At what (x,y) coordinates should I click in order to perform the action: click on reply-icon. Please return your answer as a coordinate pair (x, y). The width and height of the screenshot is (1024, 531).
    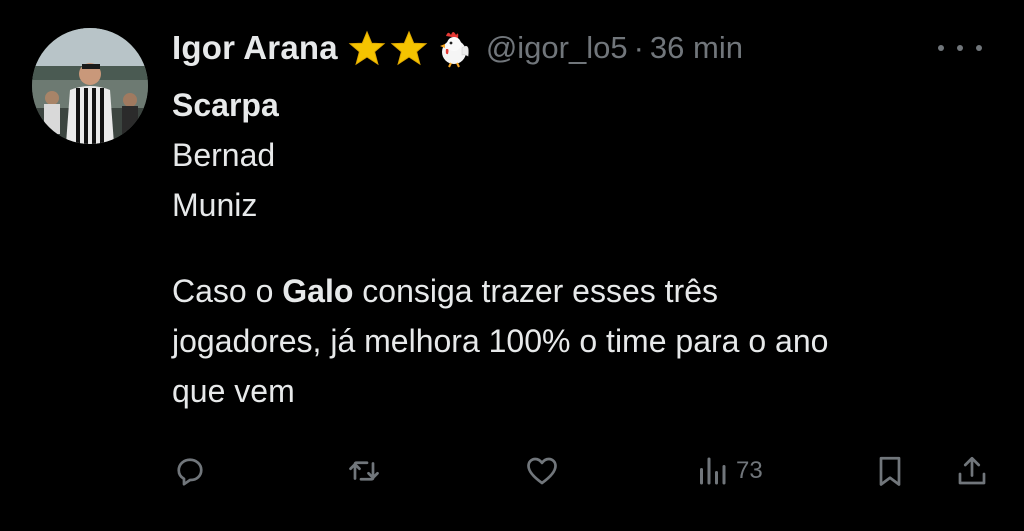
    Looking at the image, I should click on (190, 472).